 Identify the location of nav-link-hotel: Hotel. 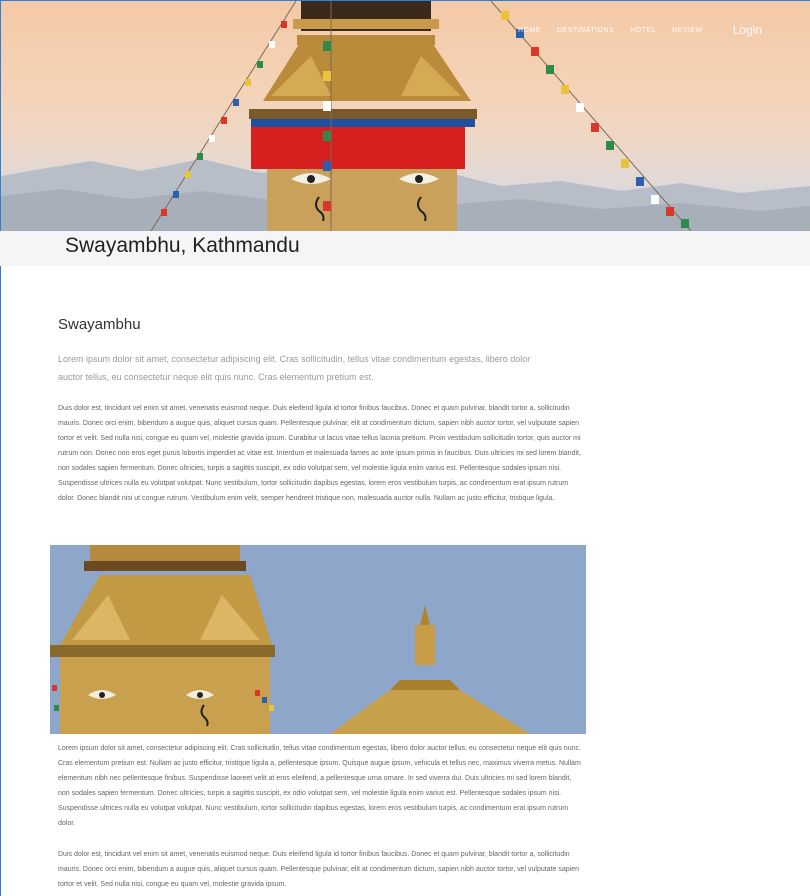
(643, 30).